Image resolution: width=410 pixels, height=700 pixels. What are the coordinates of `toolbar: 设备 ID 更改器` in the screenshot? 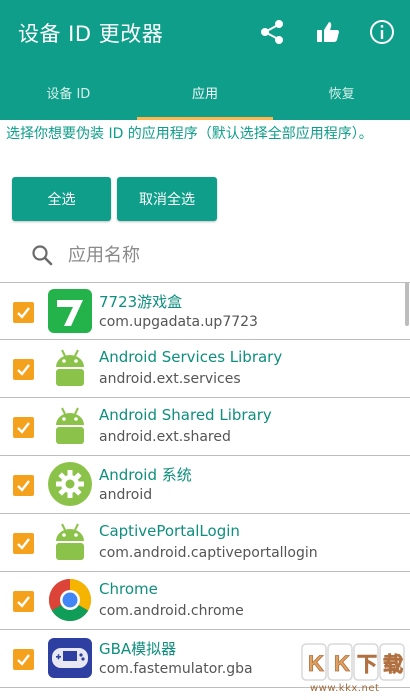 It's located at (205, 32).